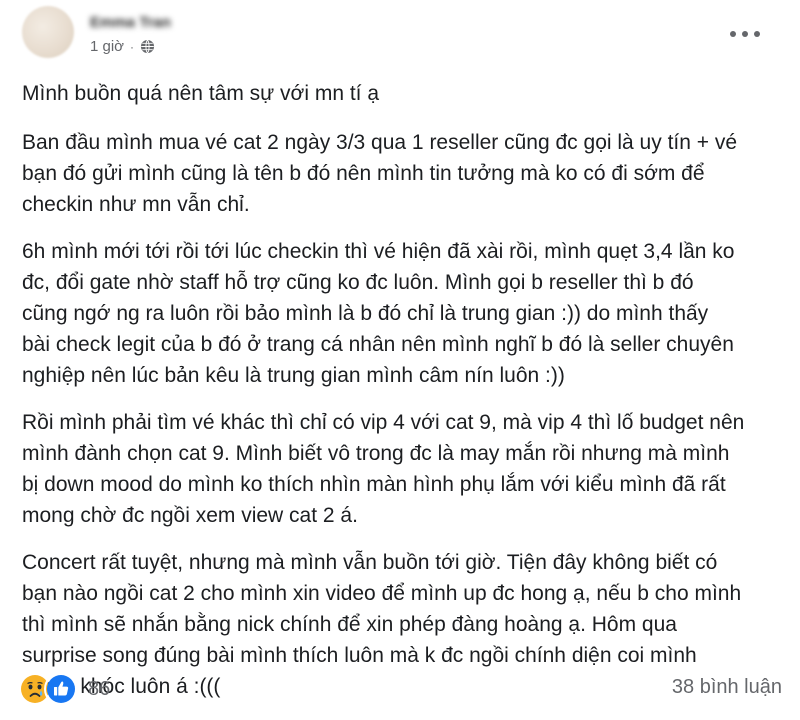 This screenshot has height=720, width=800. I want to click on author-avatar, so click(48, 32).